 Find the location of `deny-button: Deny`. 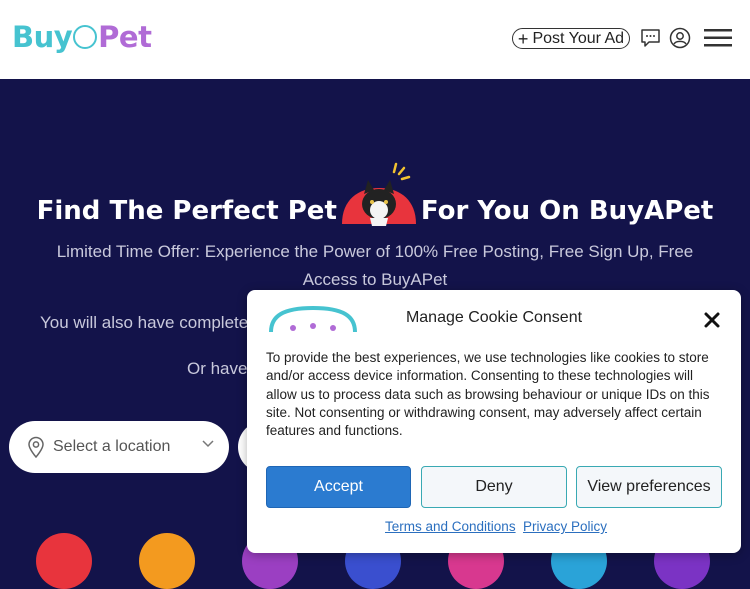

deny-button: Deny is located at coordinates (494, 487).